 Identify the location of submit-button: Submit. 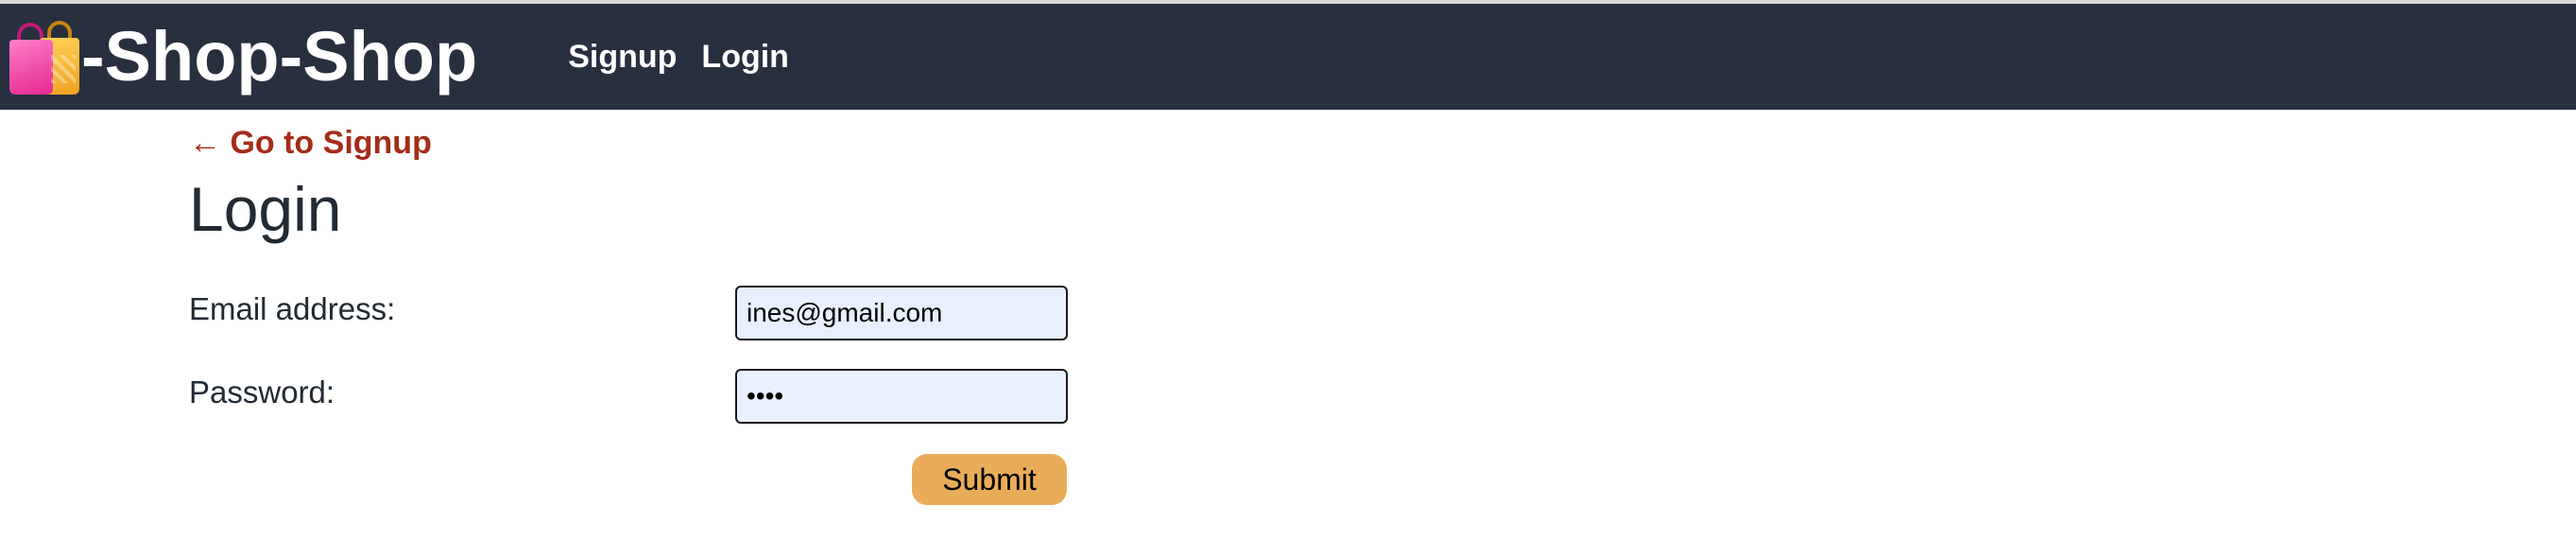
(989, 479).